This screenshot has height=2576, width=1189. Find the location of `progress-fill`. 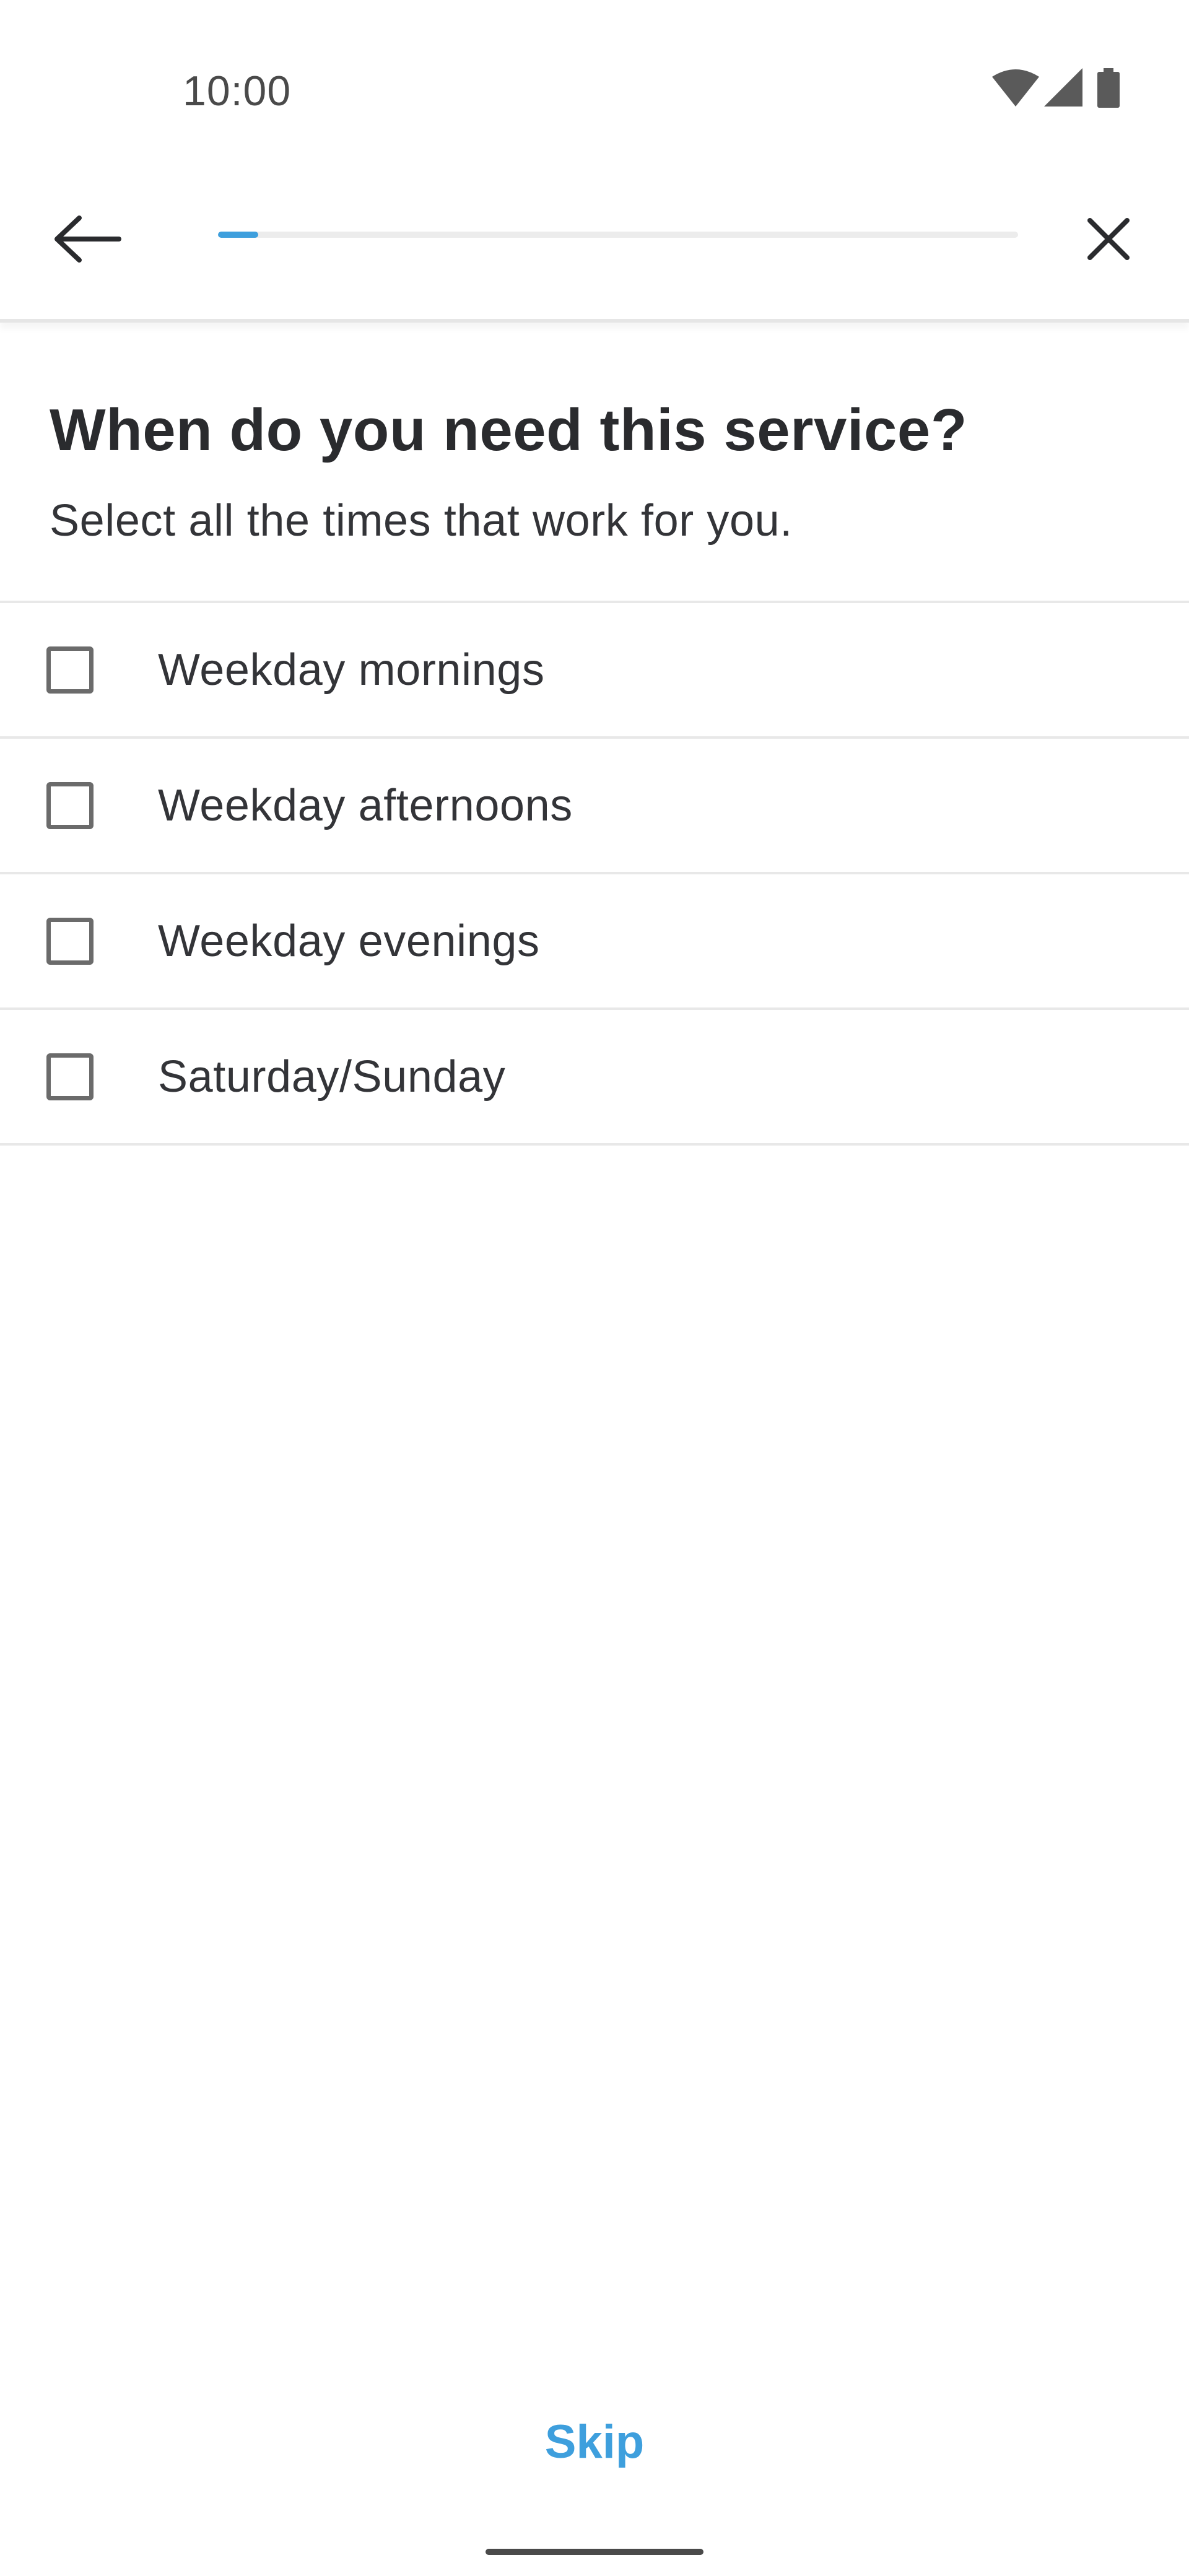

progress-fill is located at coordinates (238, 235).